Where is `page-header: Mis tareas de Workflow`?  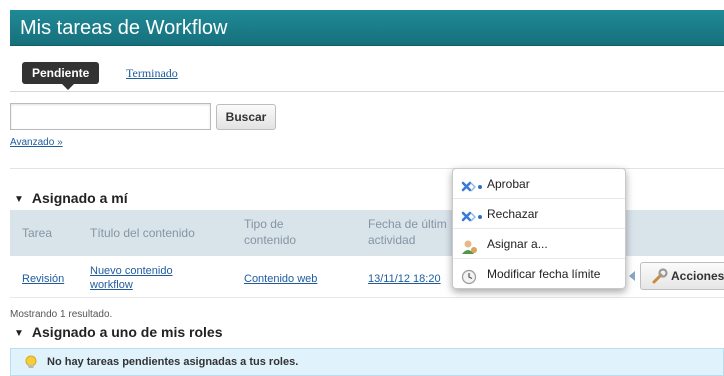
page-header: Mis tareas de Workflow is located at coordinates (367, 28).